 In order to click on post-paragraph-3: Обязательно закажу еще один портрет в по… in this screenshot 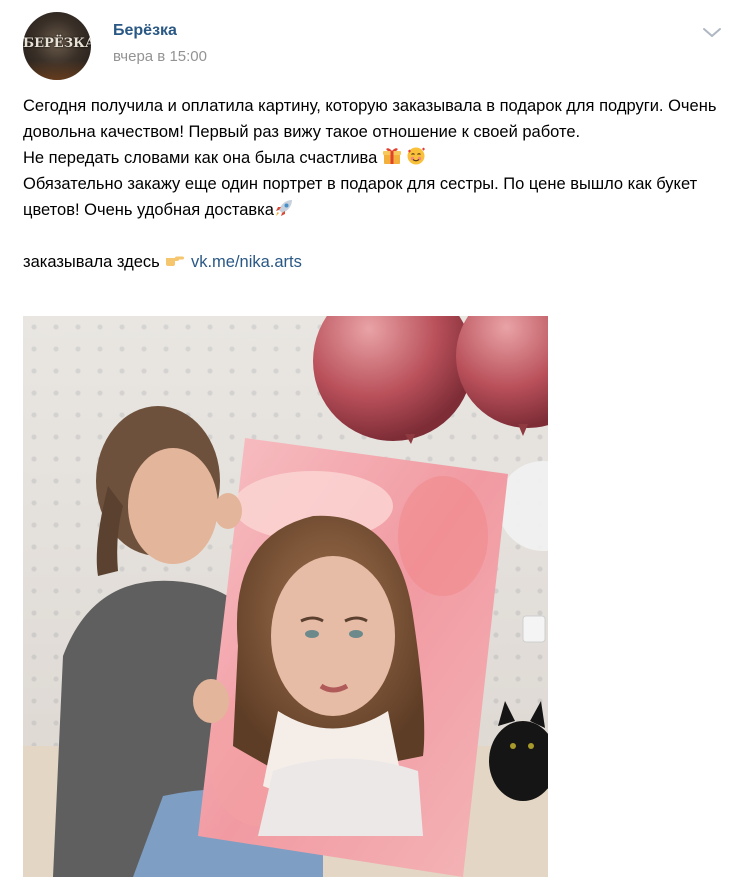, I will do `click(373, 197)`.